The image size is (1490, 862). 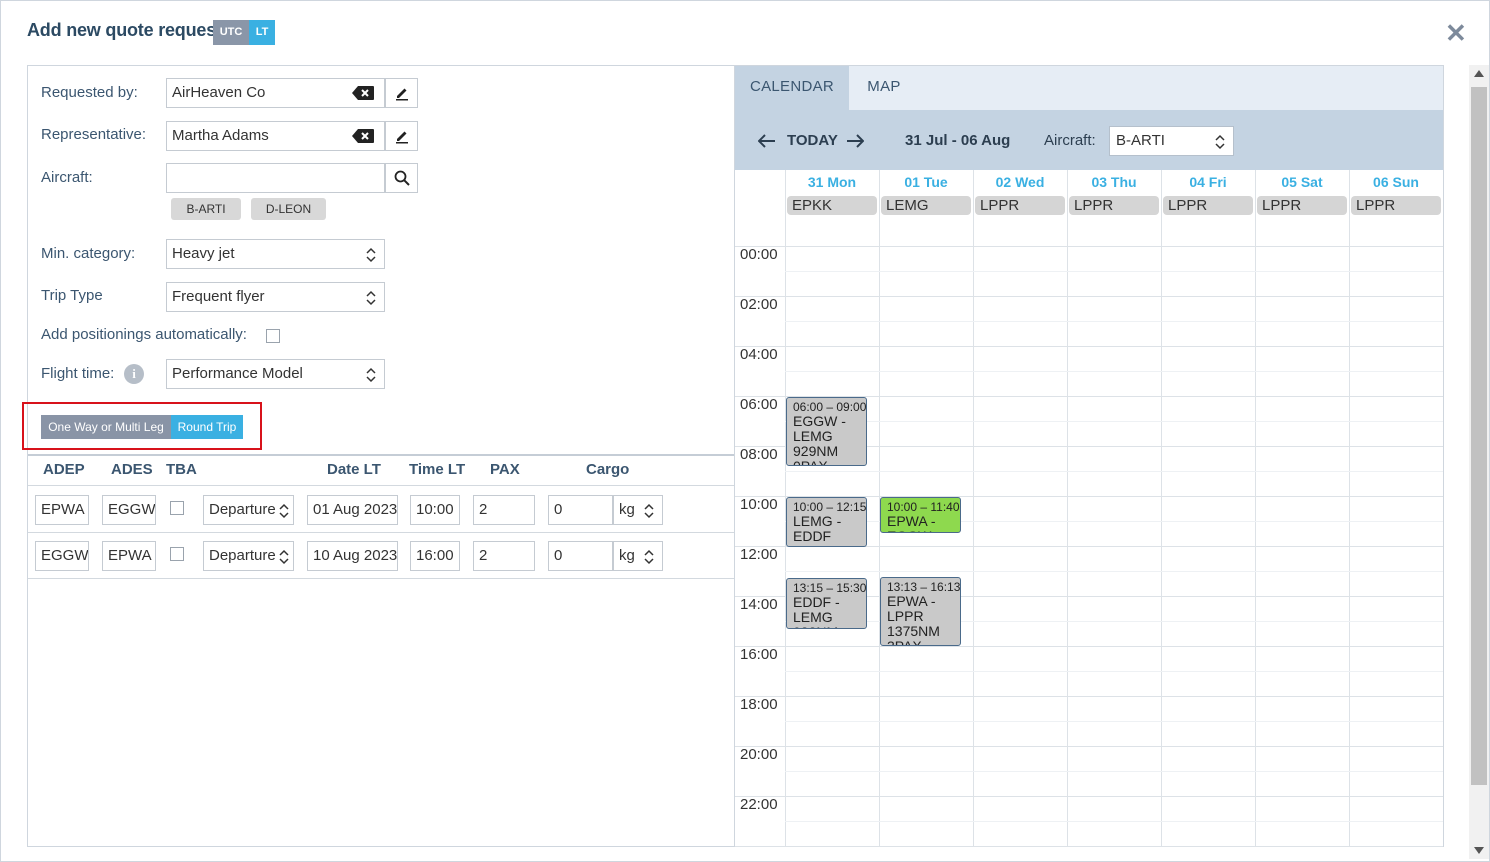 What do you see at coordinates (181, 469) in the screenshot?
I see `col-tba: TBA` at bounding box center [181, 469].